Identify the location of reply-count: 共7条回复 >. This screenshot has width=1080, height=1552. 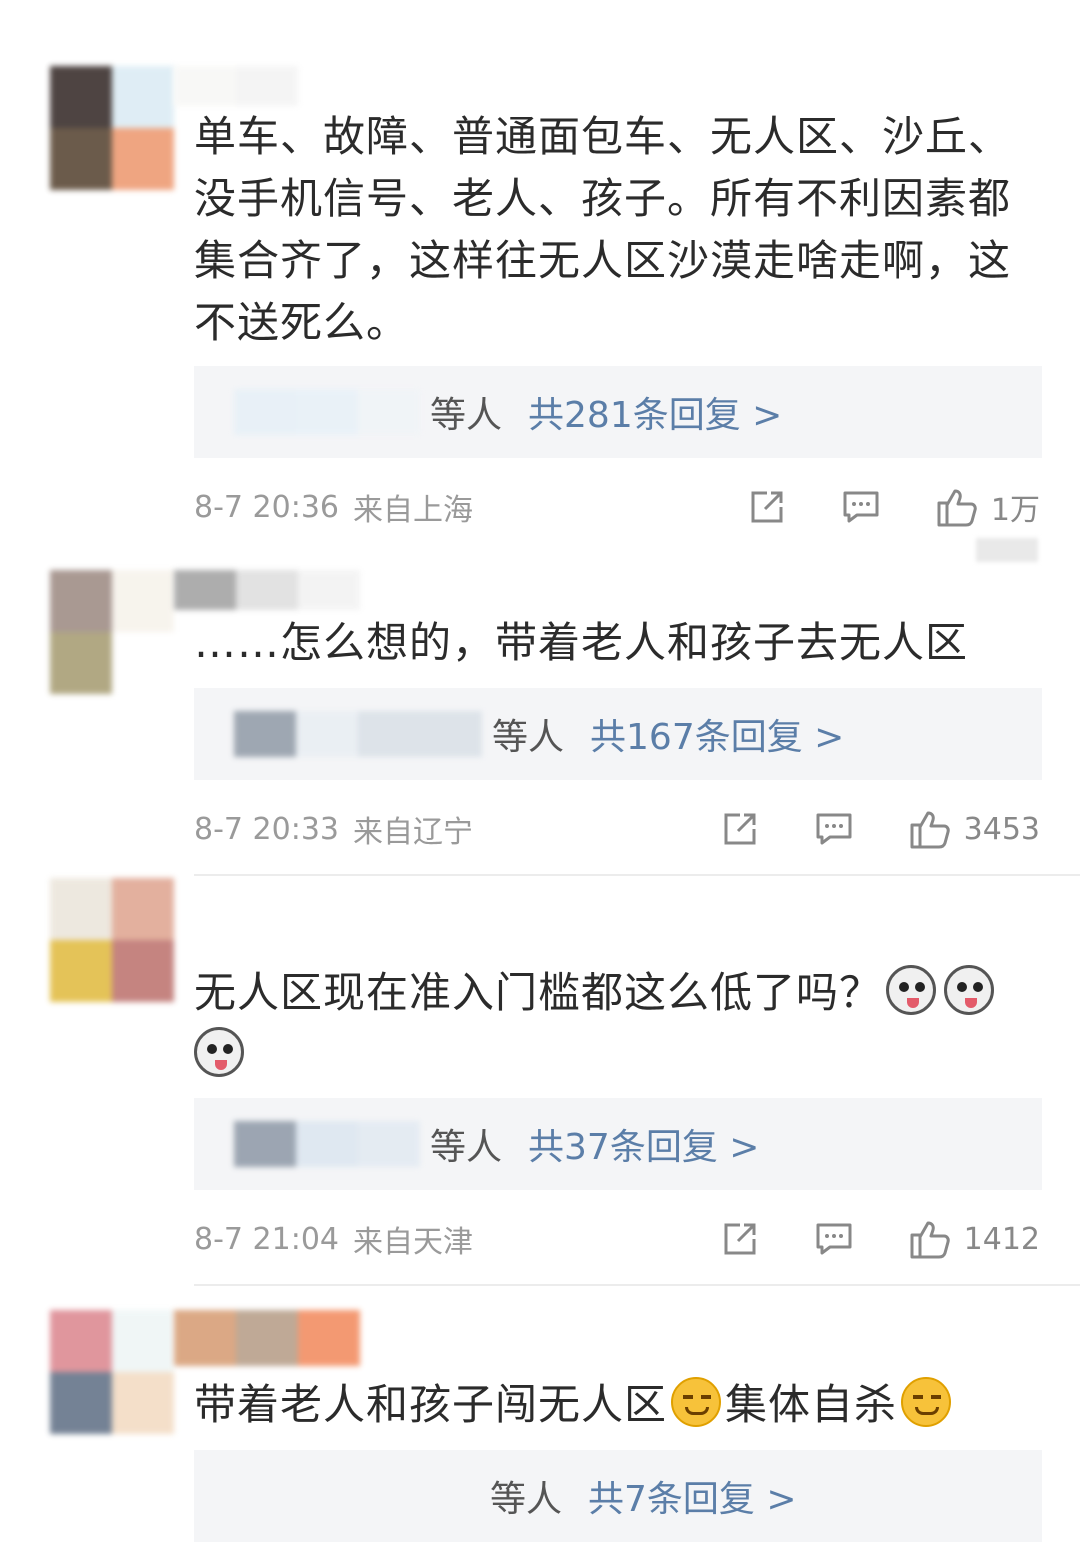
(692, 1496).